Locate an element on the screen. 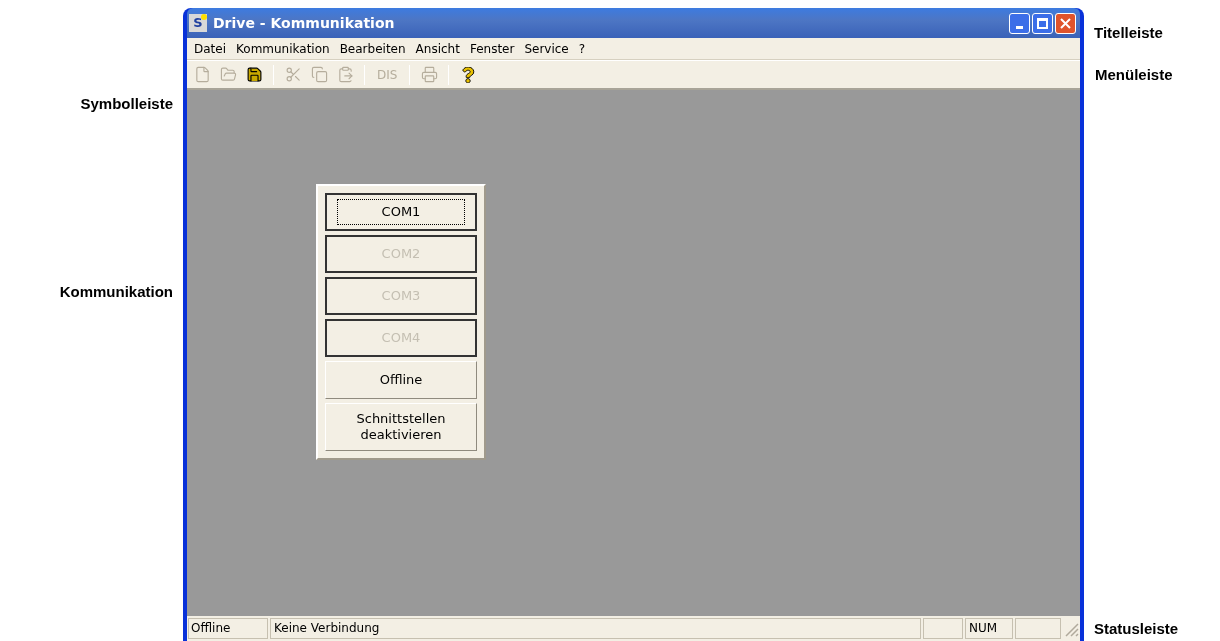  communication-annotation: Kommunikation is located at coordinates (116, 292).